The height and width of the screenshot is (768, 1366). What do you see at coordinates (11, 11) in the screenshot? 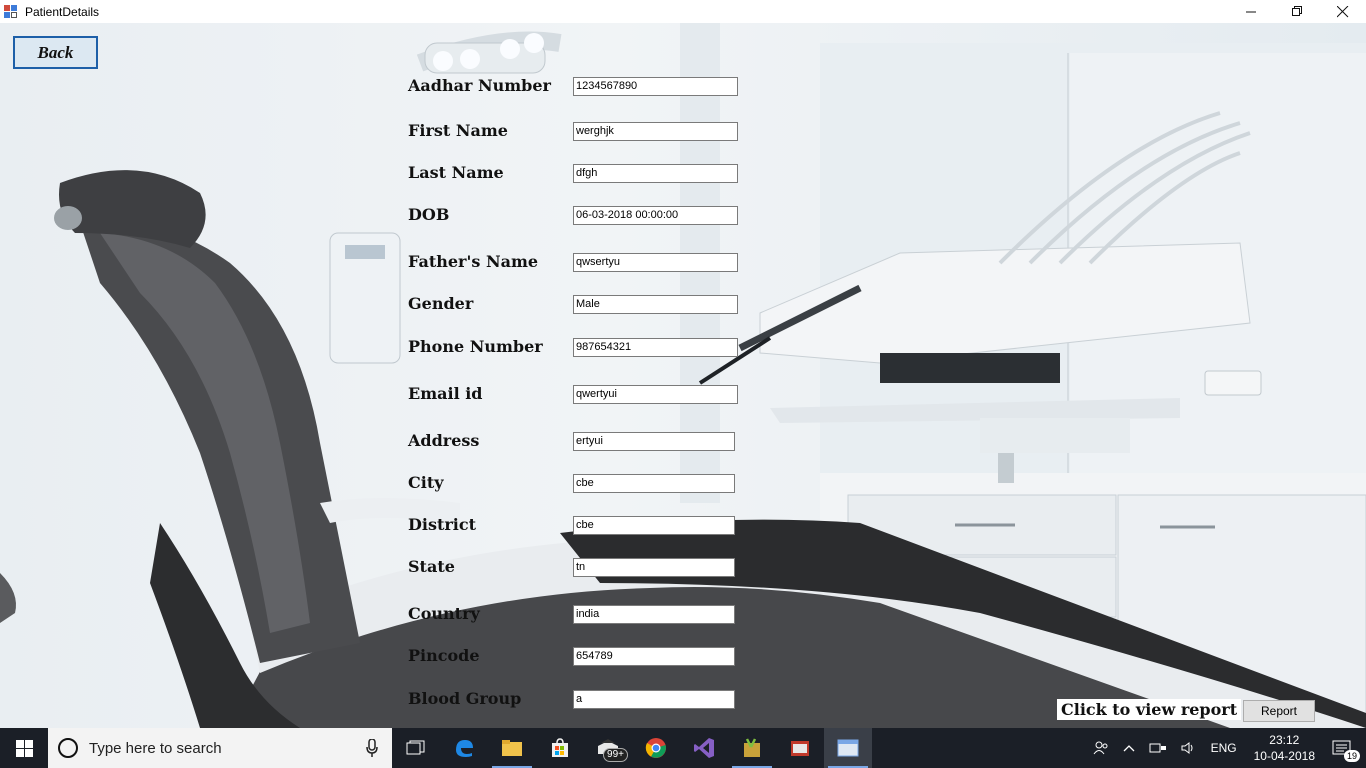
I see `app-icon` at bounding box center [11, 11].